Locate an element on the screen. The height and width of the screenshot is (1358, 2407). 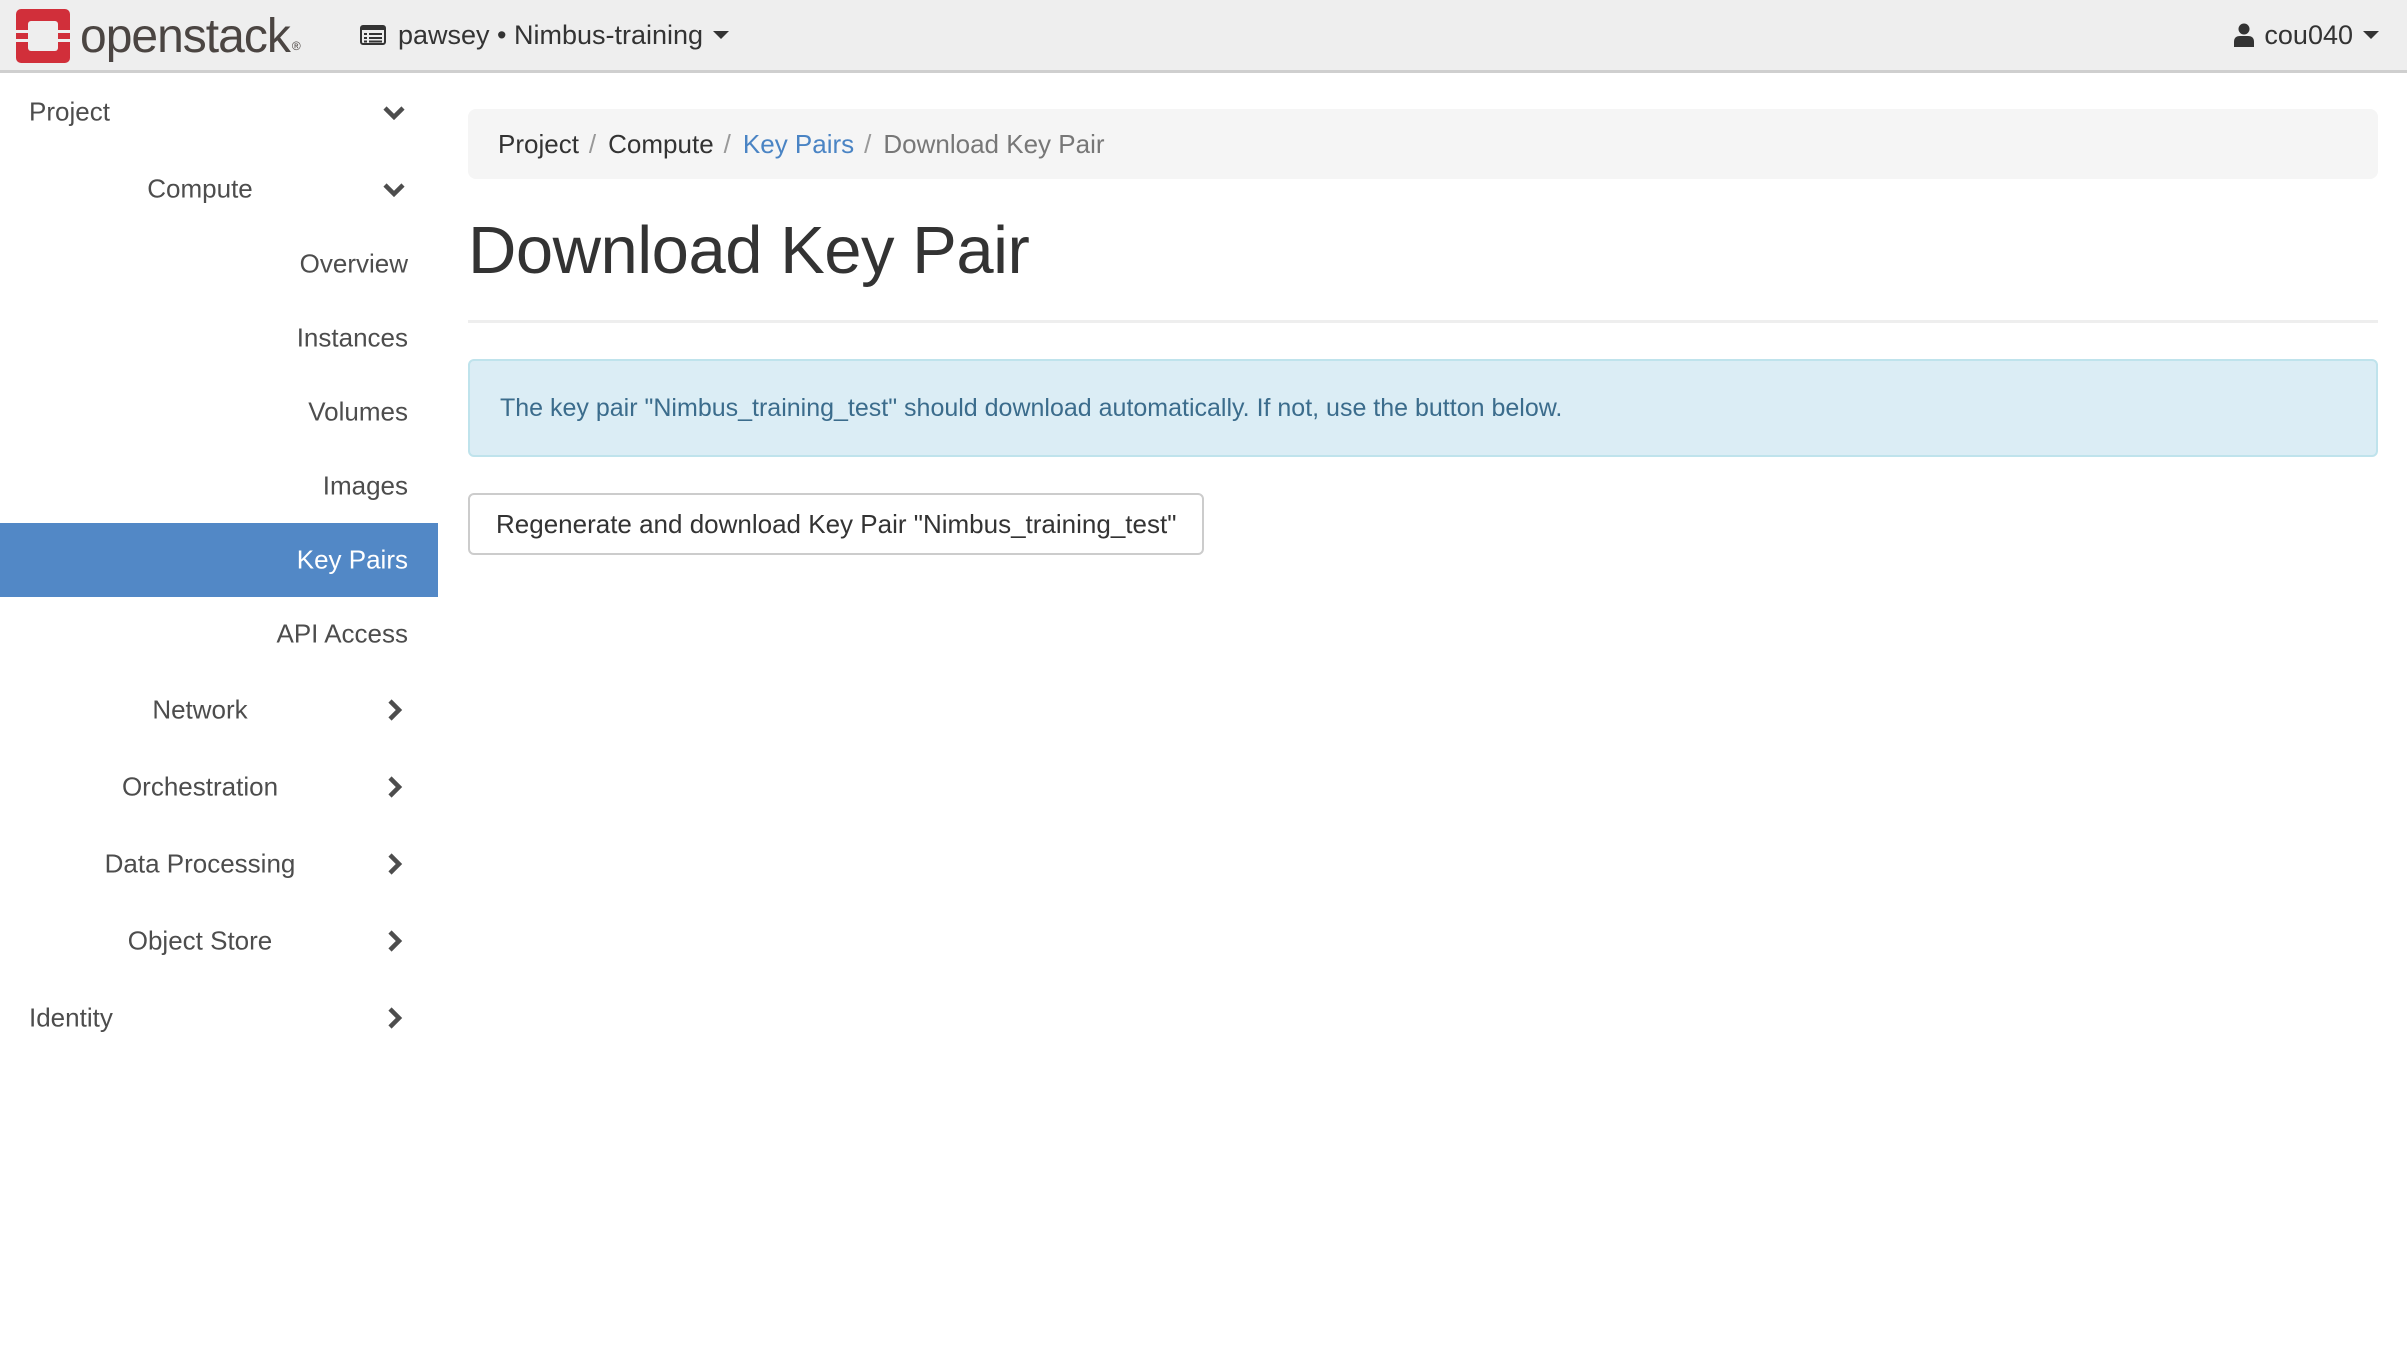
registered-mark: ® is located at coordinates (296, 46).